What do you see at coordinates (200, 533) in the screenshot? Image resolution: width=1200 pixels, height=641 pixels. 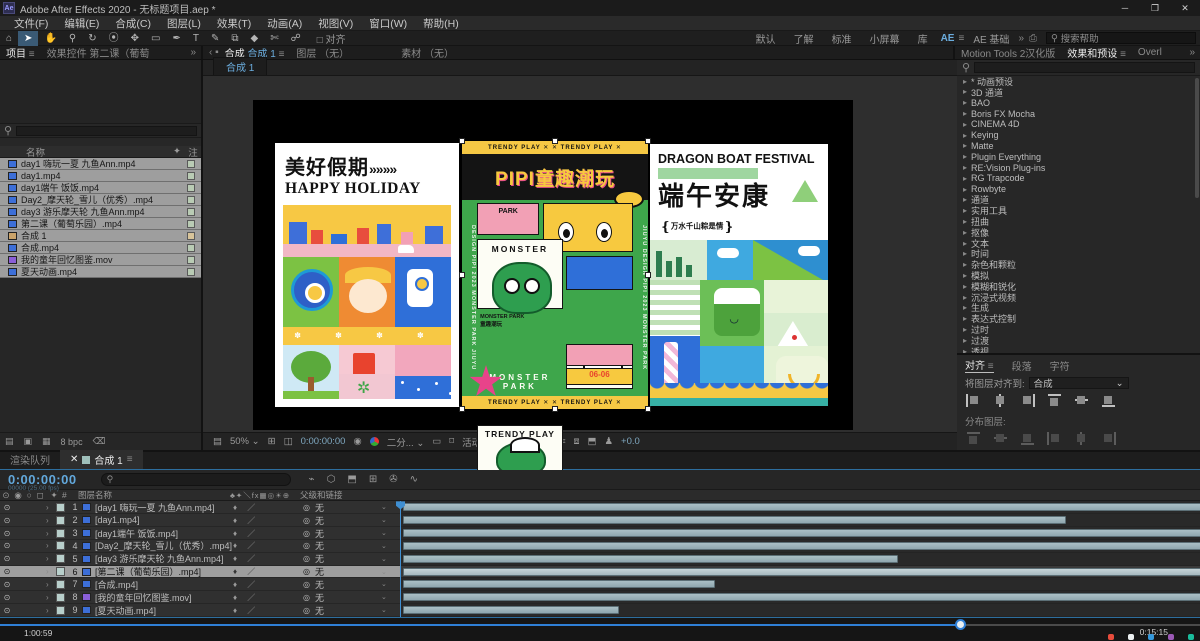 I see `layer-row: ⊙ › 3 [day1端午 饭饭.mp4] ♦ ／ ◎ 无 ⌄` at bounding box center [200, 533].